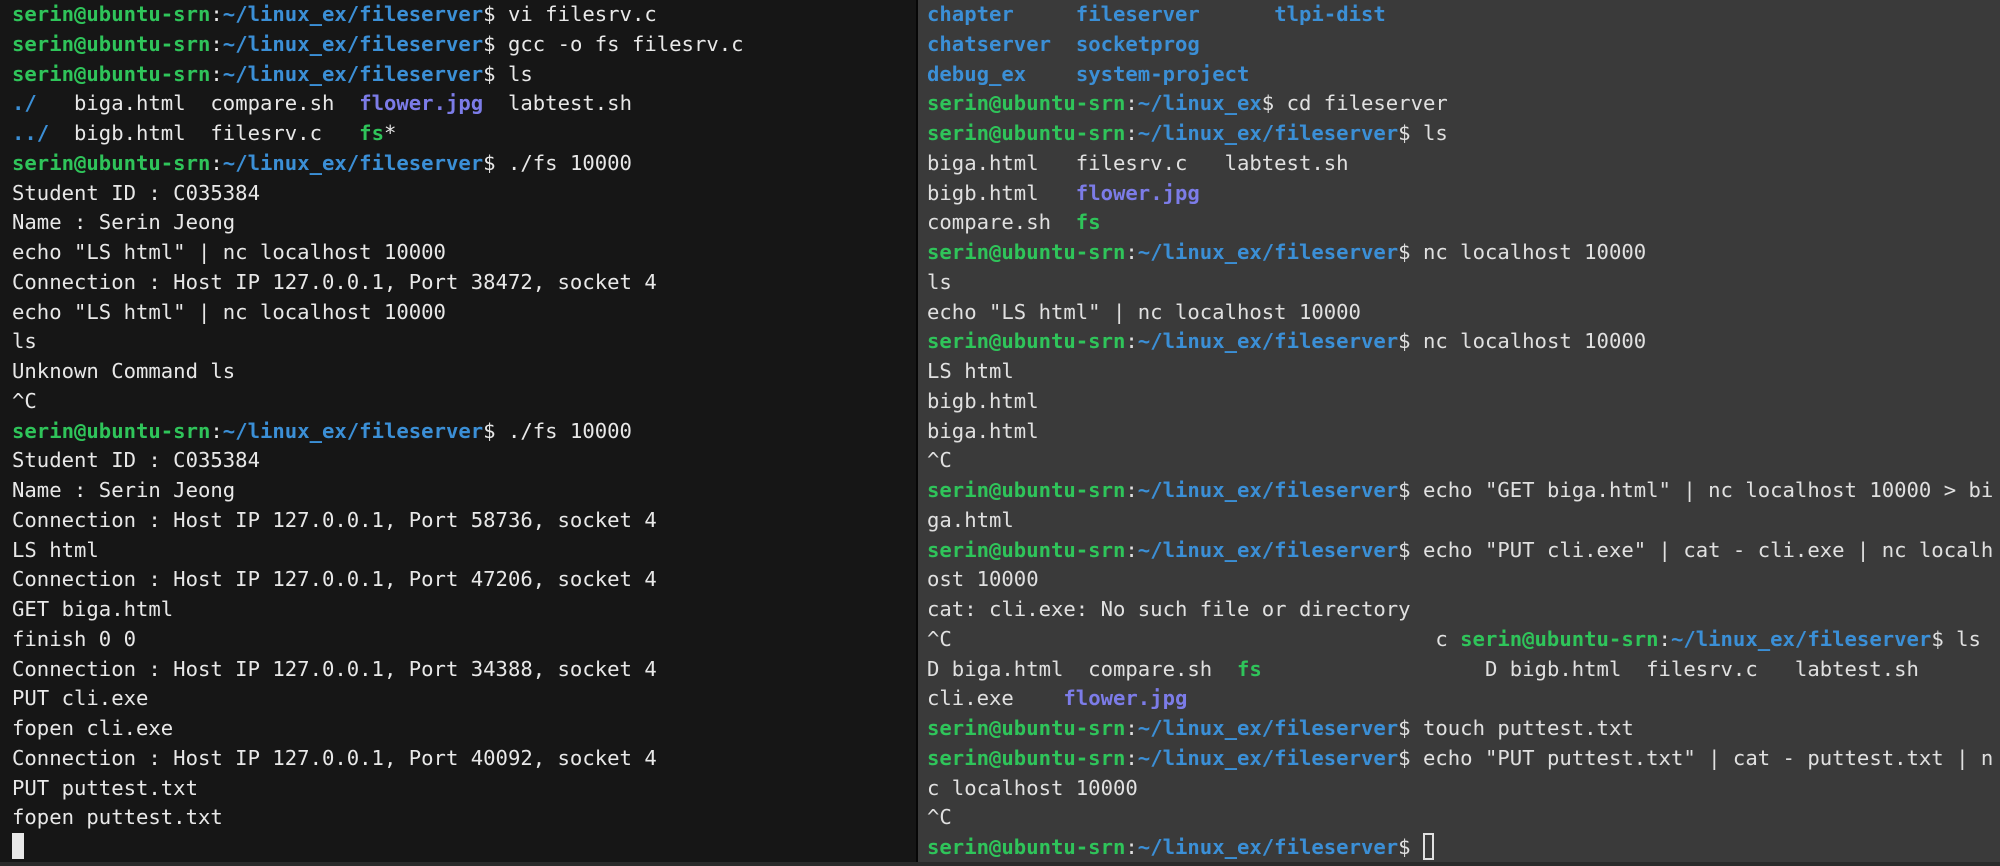 This screenshot has height=866, width=2000. I want to click on terminal-text: ./, so click(24, 103).